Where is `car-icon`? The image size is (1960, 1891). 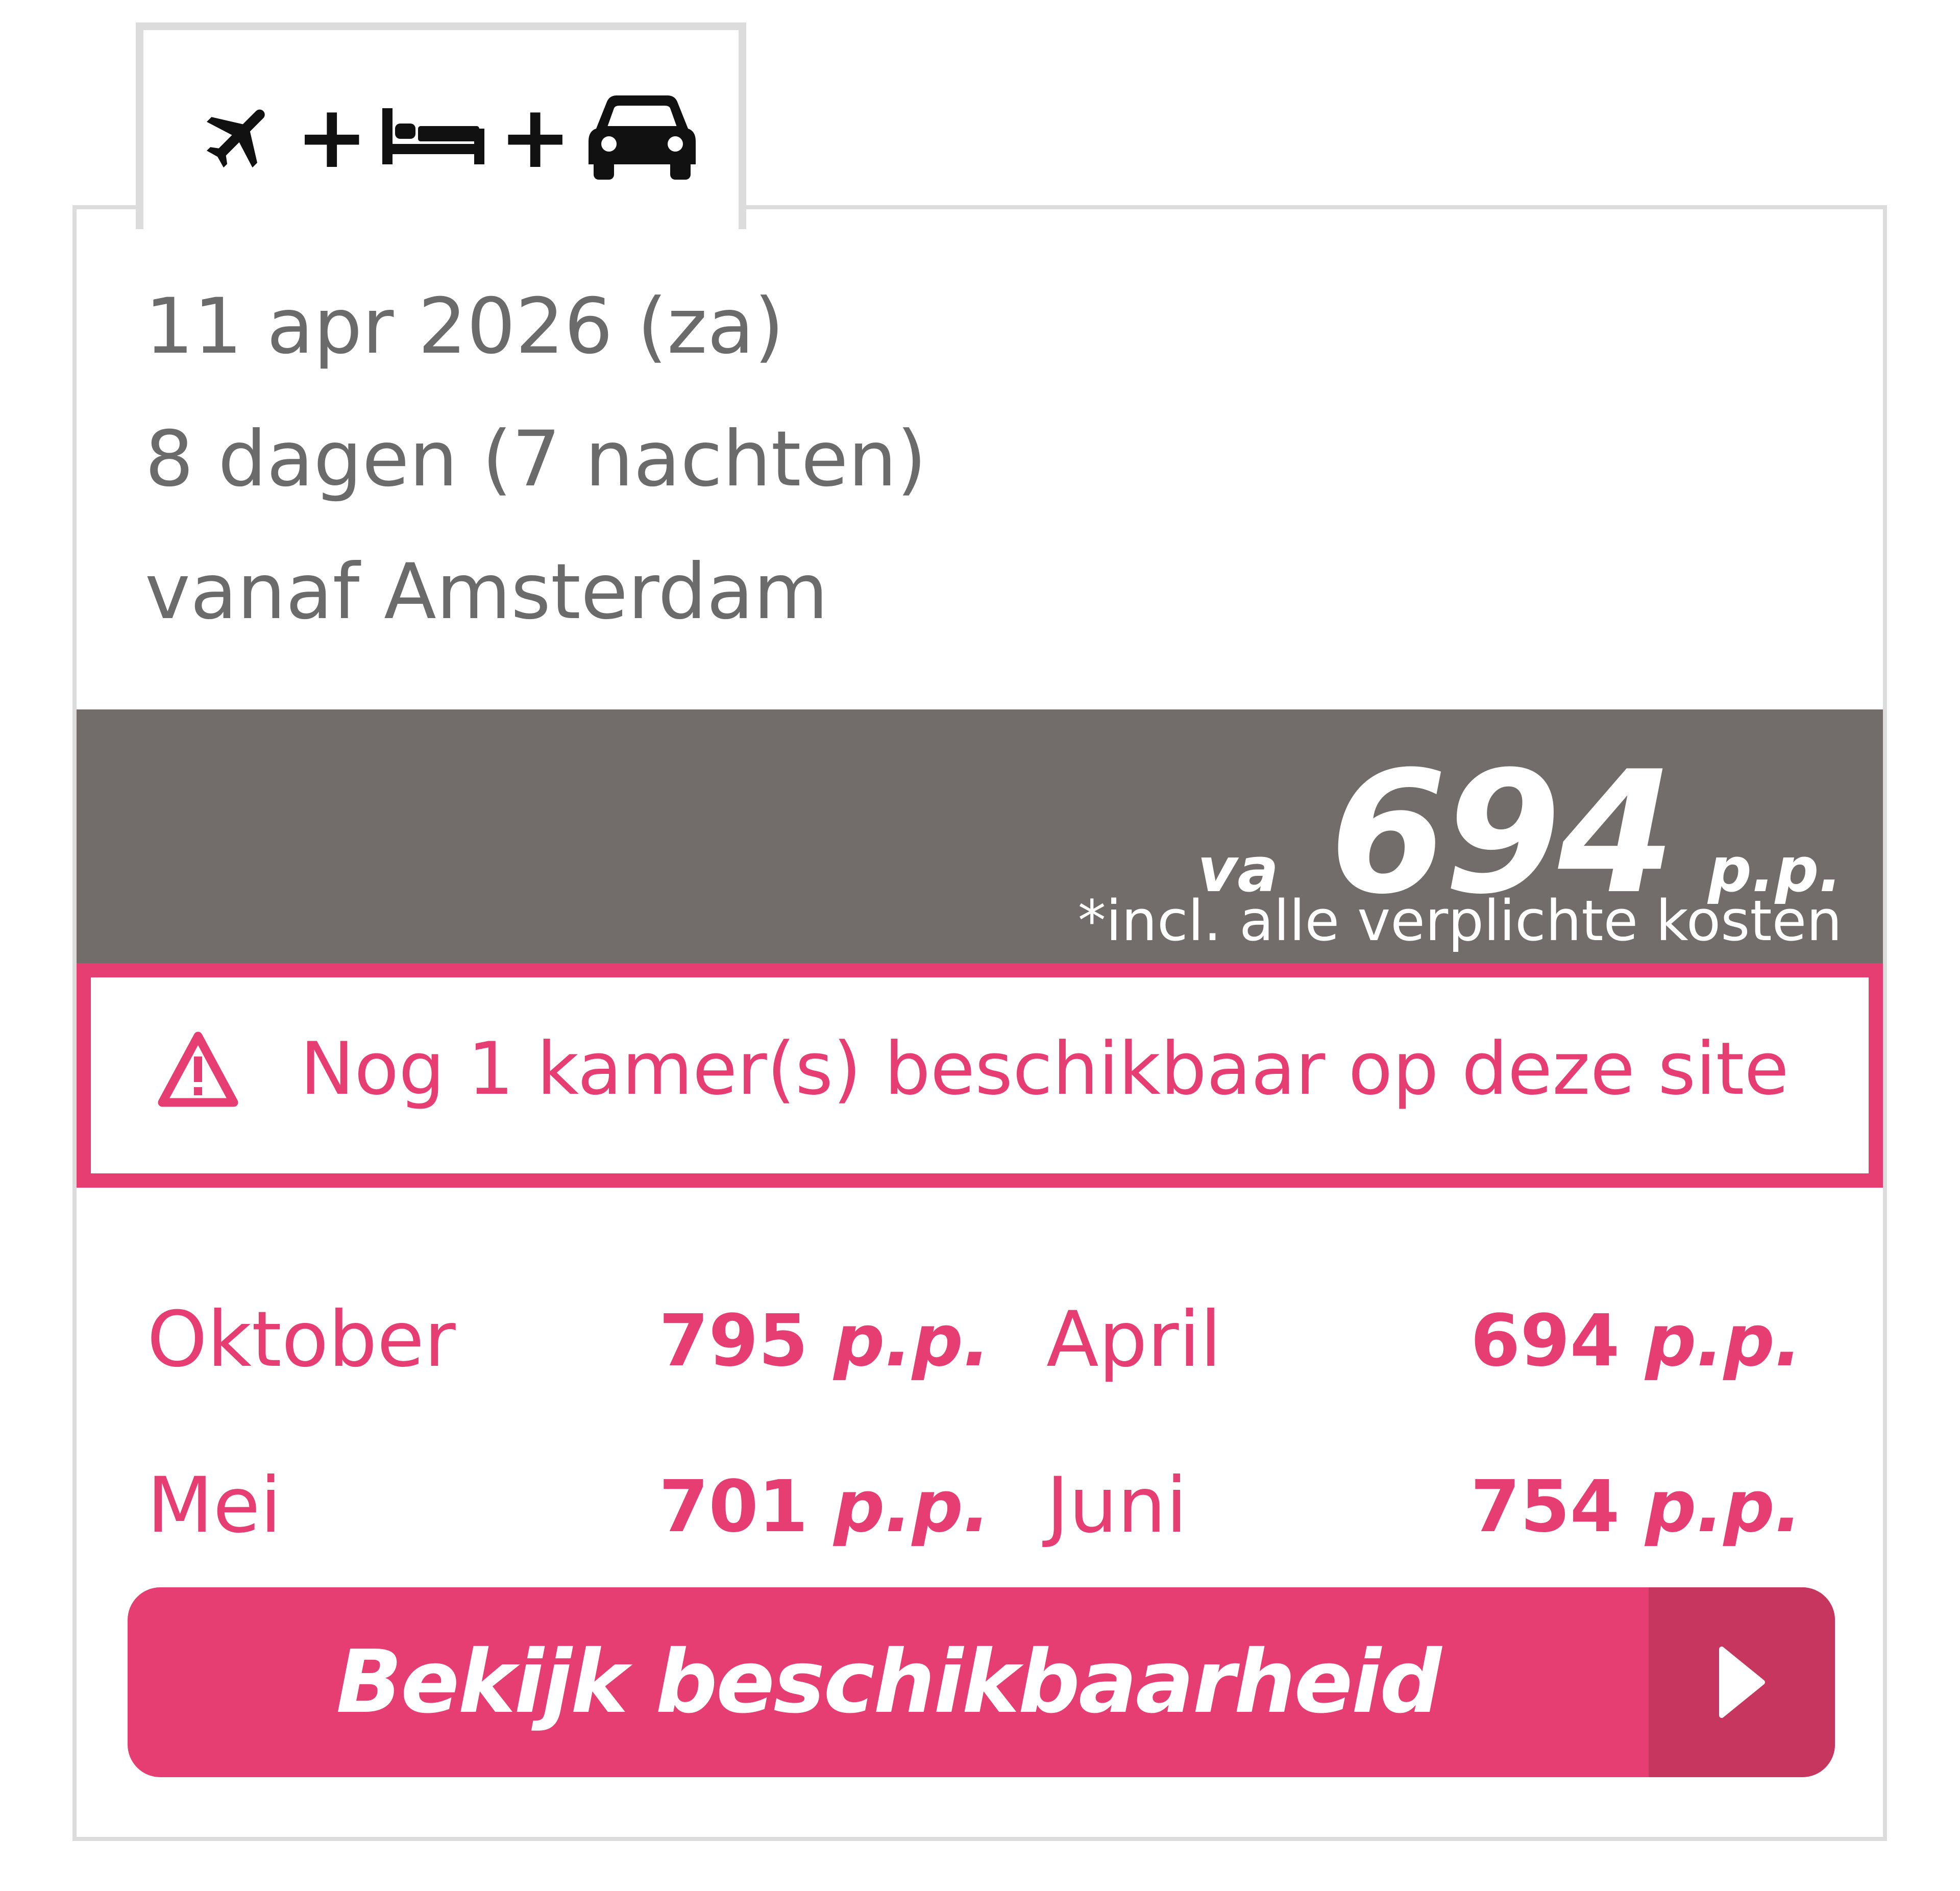
car-icon is located at coordinates (642, 137).